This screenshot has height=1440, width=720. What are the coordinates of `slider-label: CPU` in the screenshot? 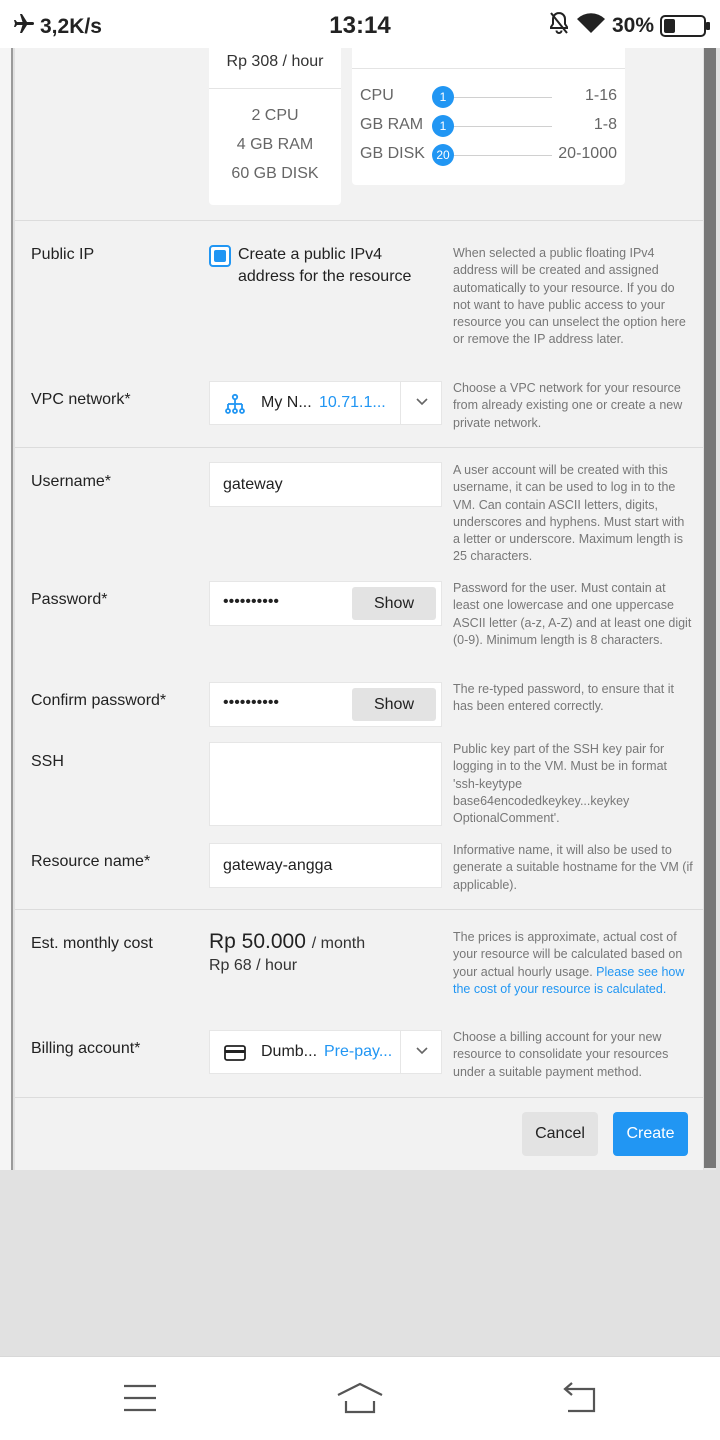 It's located at (377, 95).